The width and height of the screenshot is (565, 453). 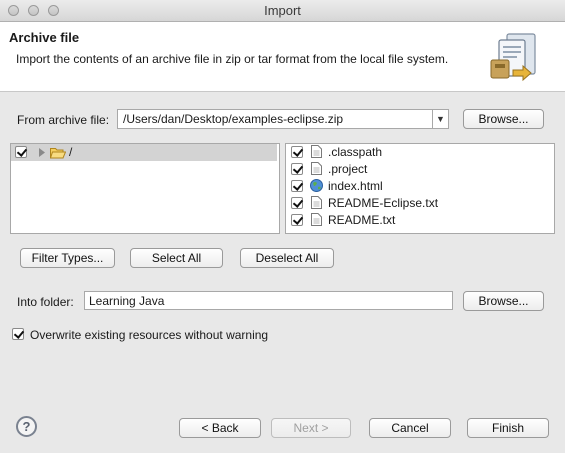 I want to click on file-row: README-Eclipse.txt, so click(x=420, y=203).